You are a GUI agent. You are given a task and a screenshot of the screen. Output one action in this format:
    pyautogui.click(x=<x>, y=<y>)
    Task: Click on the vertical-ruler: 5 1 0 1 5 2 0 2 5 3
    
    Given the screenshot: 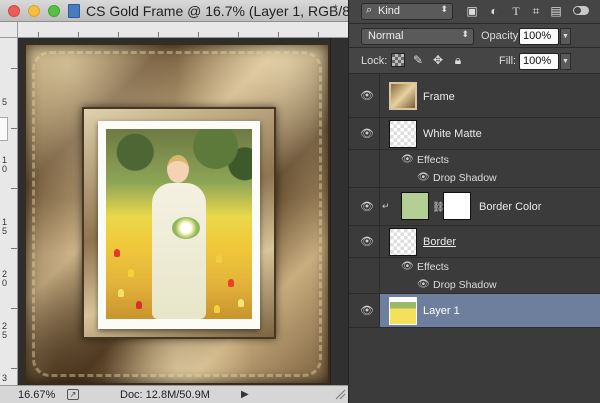 What is the action you would take?
    pyautogui.click(x=9, y=211)
    